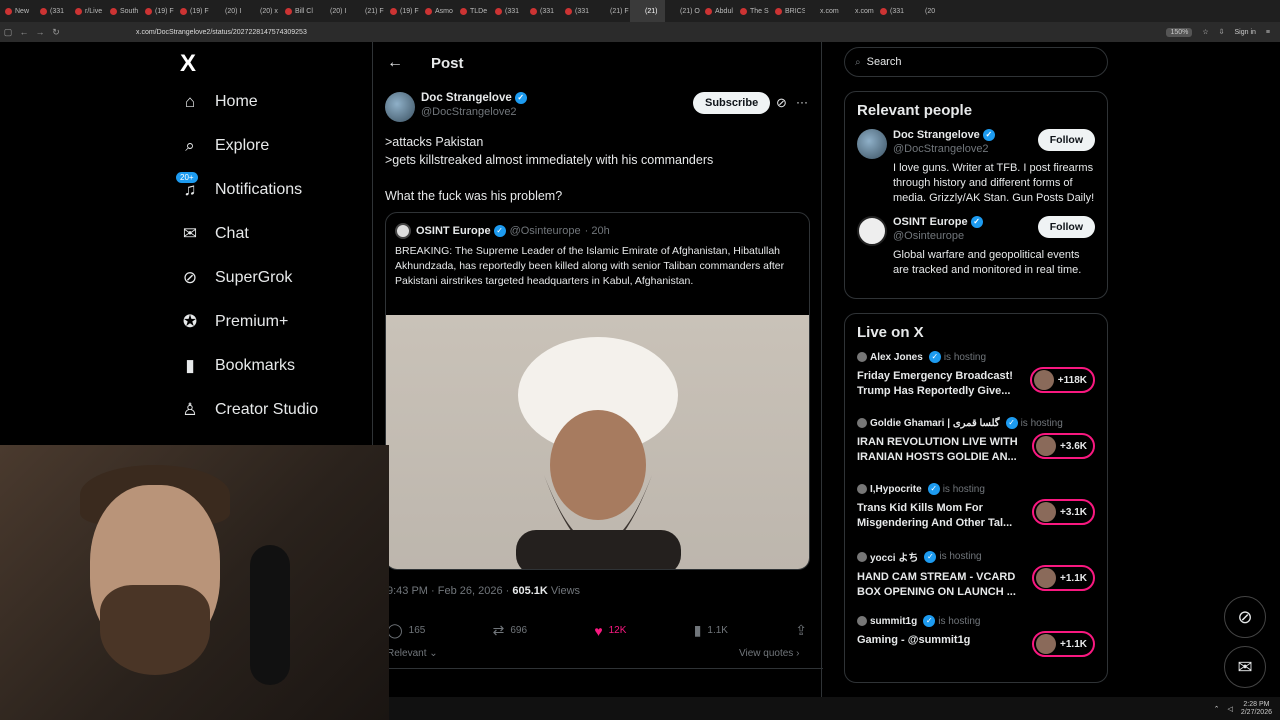 This screenshot has height=720, width=1280. What do you see at coordinates (801, 630) in the screenshot?
I see `share-button: ⇪` at bounding box center [801, 630].